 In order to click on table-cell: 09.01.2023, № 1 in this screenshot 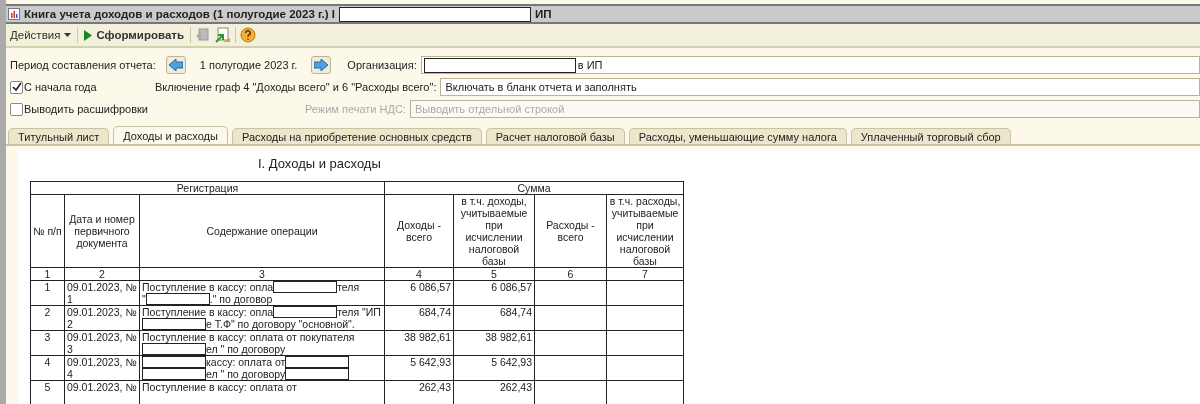, I will do `click(102, 293)`.